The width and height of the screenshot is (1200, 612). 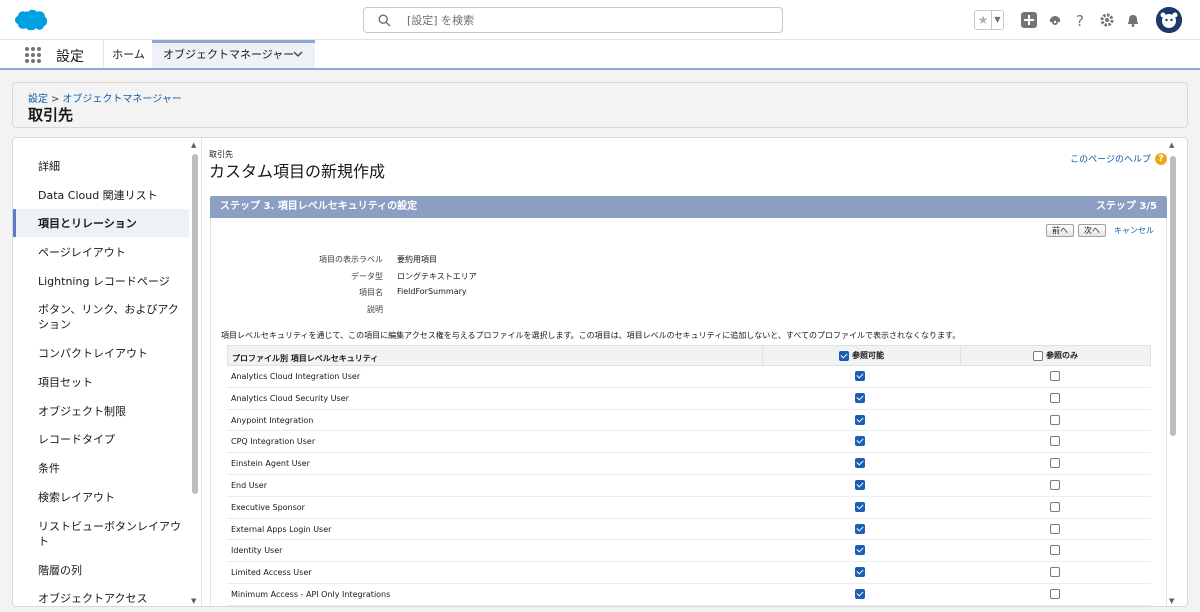 I want to click on global-header: [設定] を検索 ★ ▼ ?, so click(x=600, y=20).